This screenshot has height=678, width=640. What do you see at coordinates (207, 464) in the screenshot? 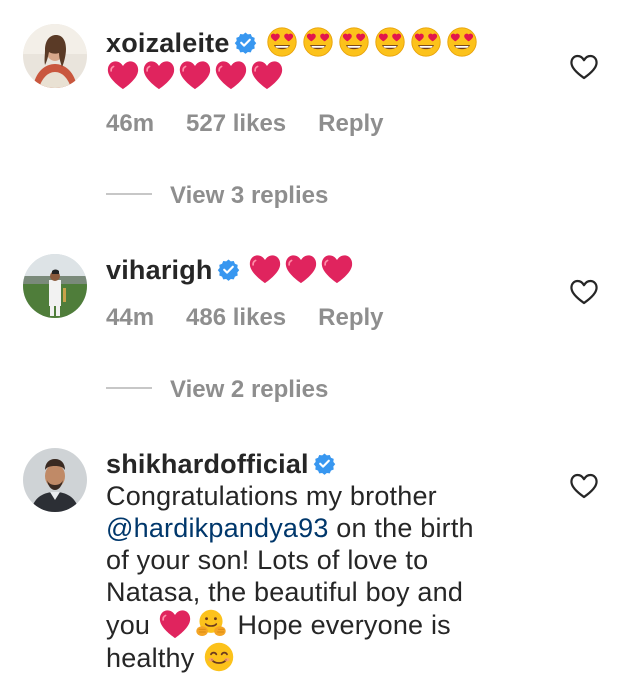
I see `username: shikhardofficial` at bounding box center [207, 464].